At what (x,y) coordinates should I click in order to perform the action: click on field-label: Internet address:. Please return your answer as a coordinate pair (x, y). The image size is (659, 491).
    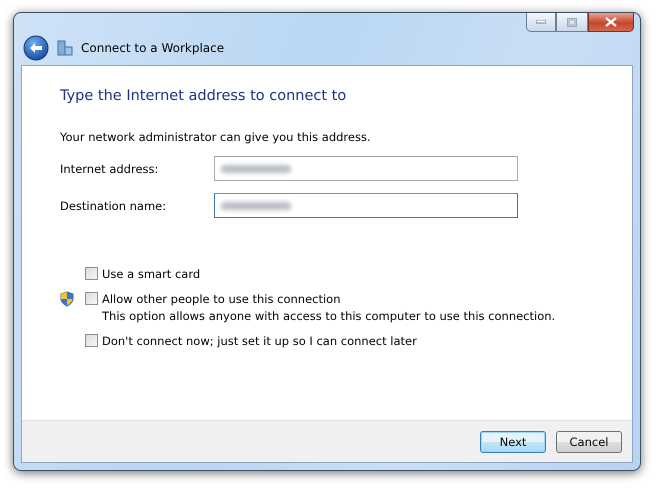
    Looking at the image, I should click on (110, 169).